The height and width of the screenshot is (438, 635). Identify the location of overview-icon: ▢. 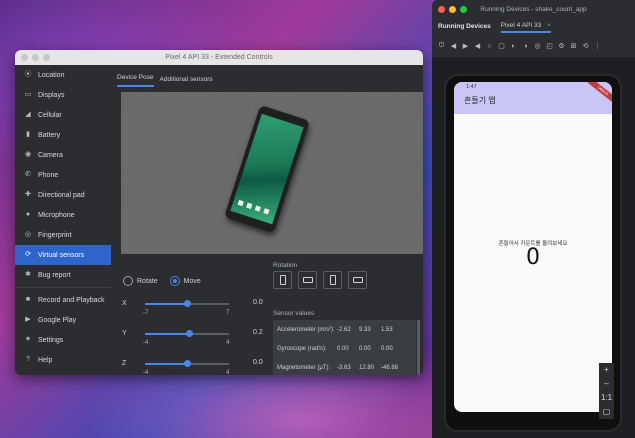
(501, 46).